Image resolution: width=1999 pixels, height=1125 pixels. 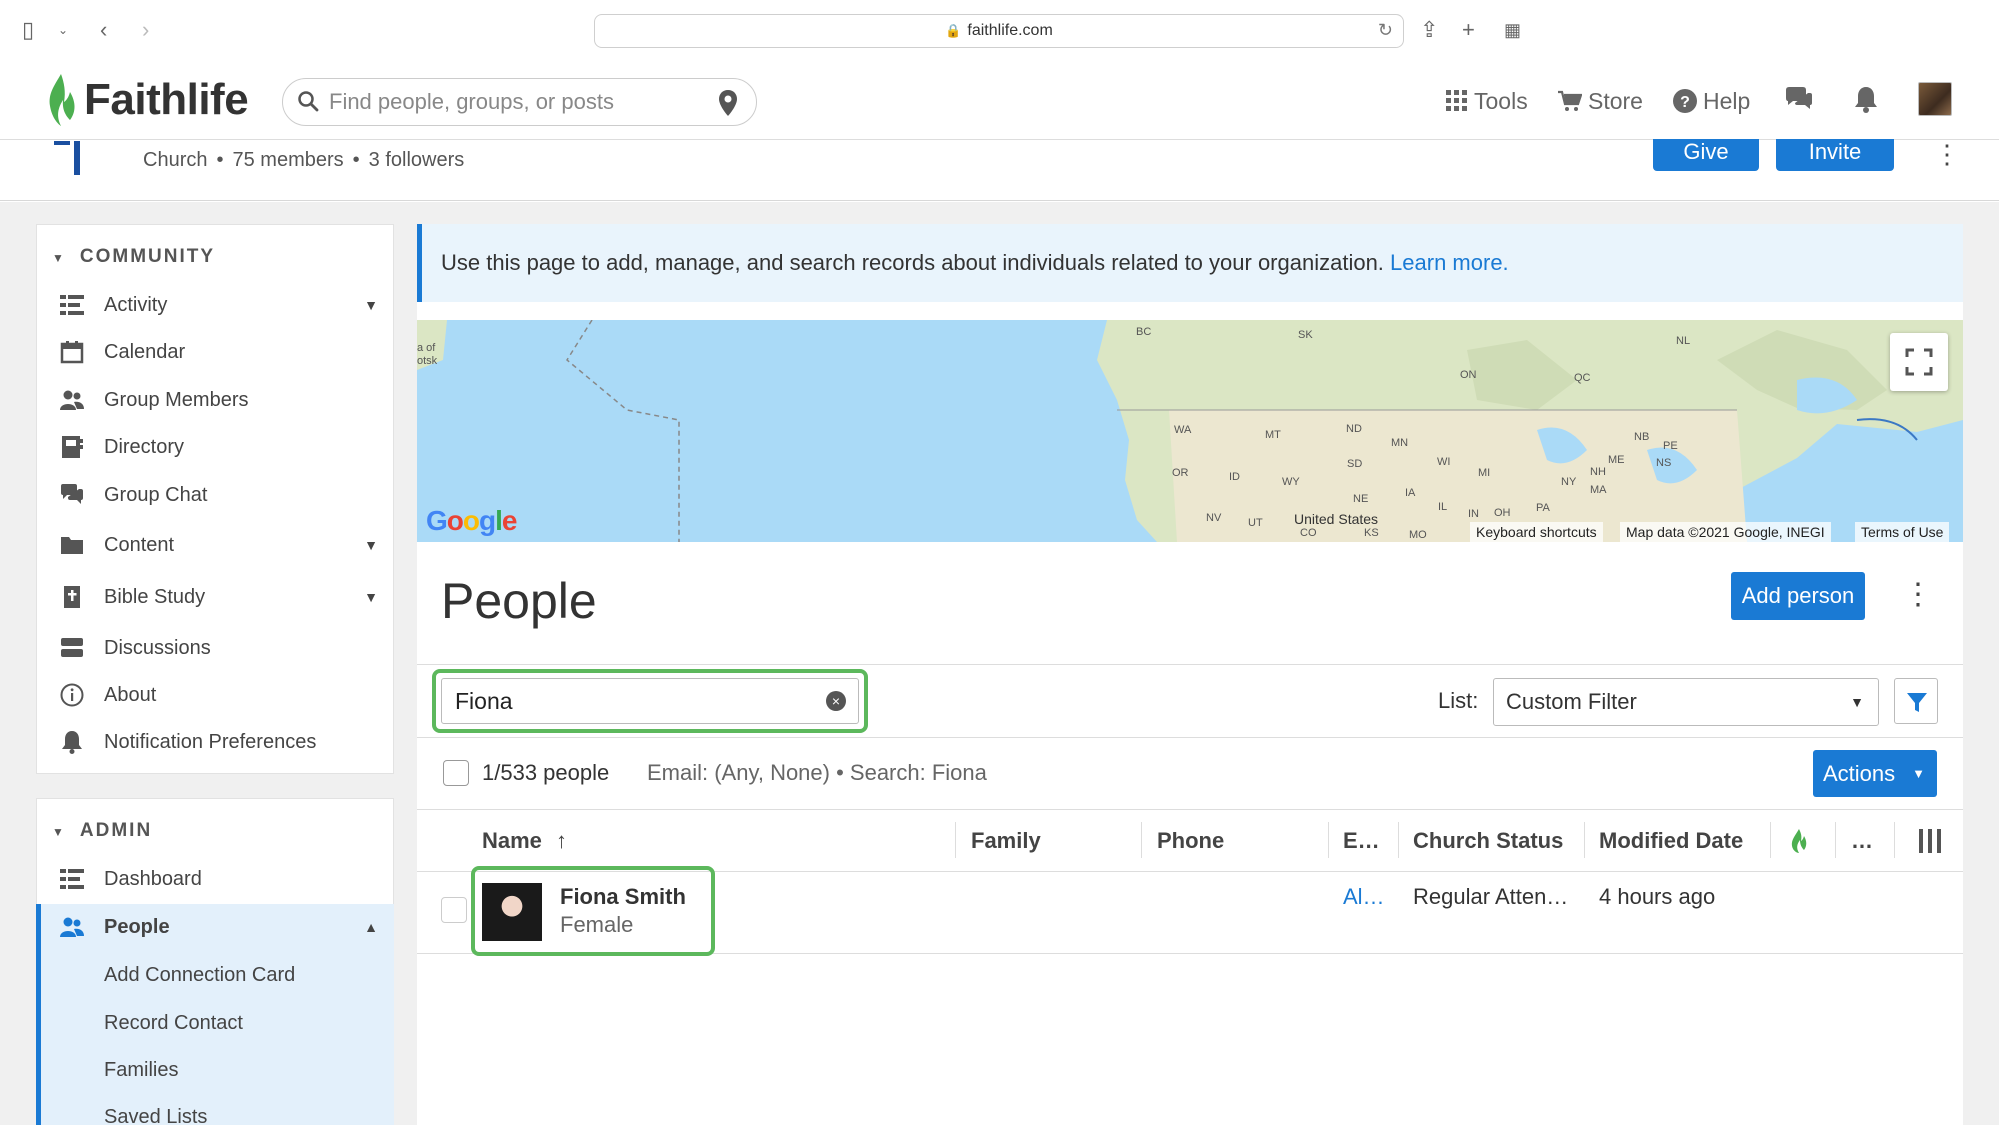 What do you see at coordinates (215, 305) in the screenshot?
I see `sidebar-item-activity: Activity ▼` at bounding box center [215, 305].